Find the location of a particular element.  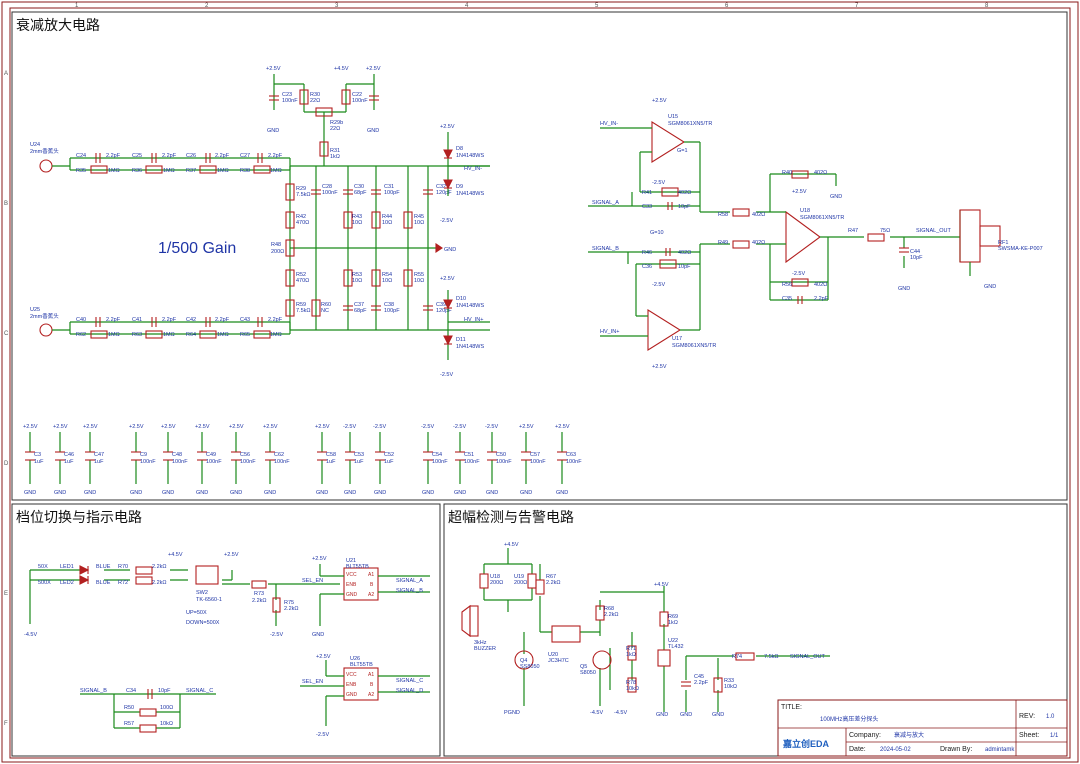

signal-a-b-nets: SIGNAL_A SIGNAL_B is located at coordinates (610, 226).